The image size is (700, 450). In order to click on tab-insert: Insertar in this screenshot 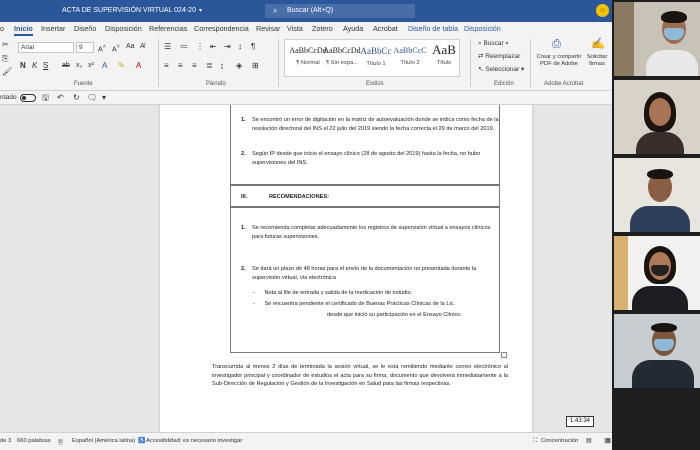, I will do `click(53, 28)`.